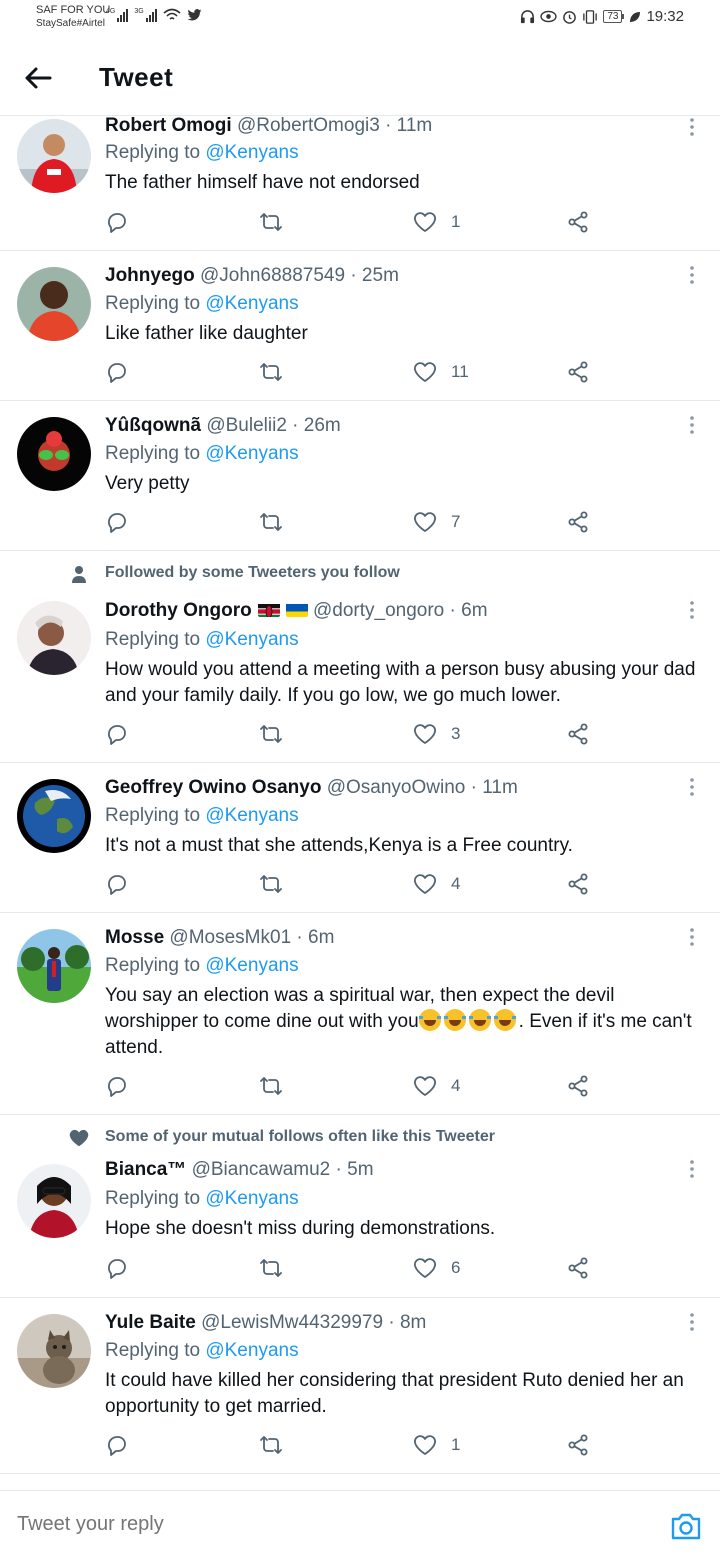 The image size is (720, 1560). Describe the element at coordinates (456, 733) in the screenshot. I see `like-count: 3` at that location.